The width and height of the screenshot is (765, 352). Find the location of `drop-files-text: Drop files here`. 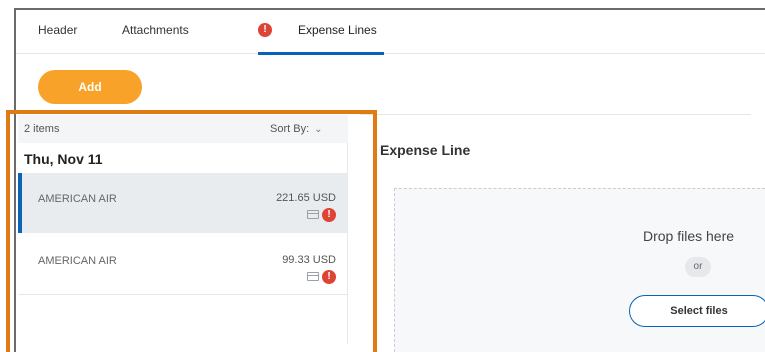

drop-files-text: Drop files here is located at coordinates (689, 236).